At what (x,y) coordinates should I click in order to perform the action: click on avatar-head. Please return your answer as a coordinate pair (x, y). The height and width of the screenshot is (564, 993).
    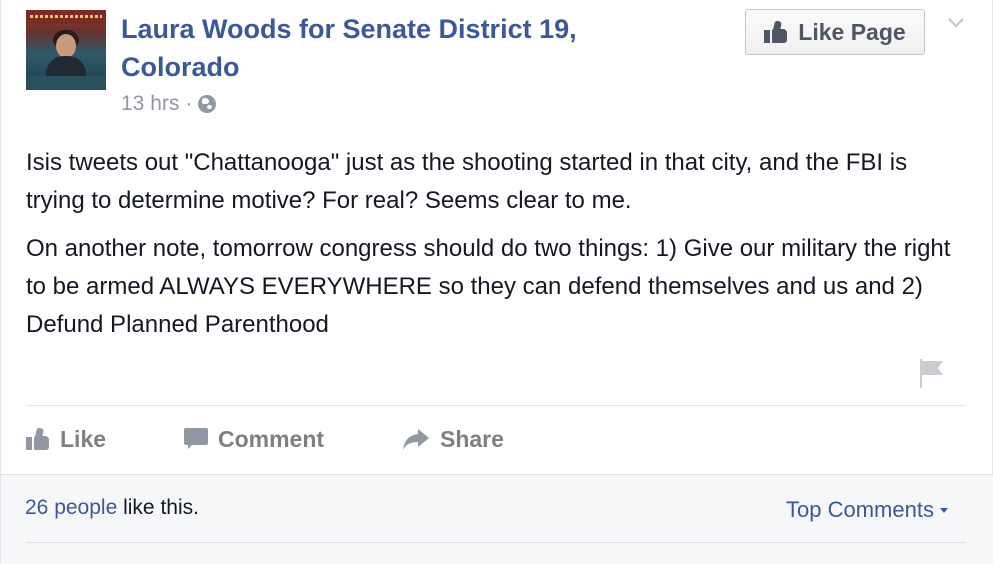
    Looking at the image, I should click on (66, 46).